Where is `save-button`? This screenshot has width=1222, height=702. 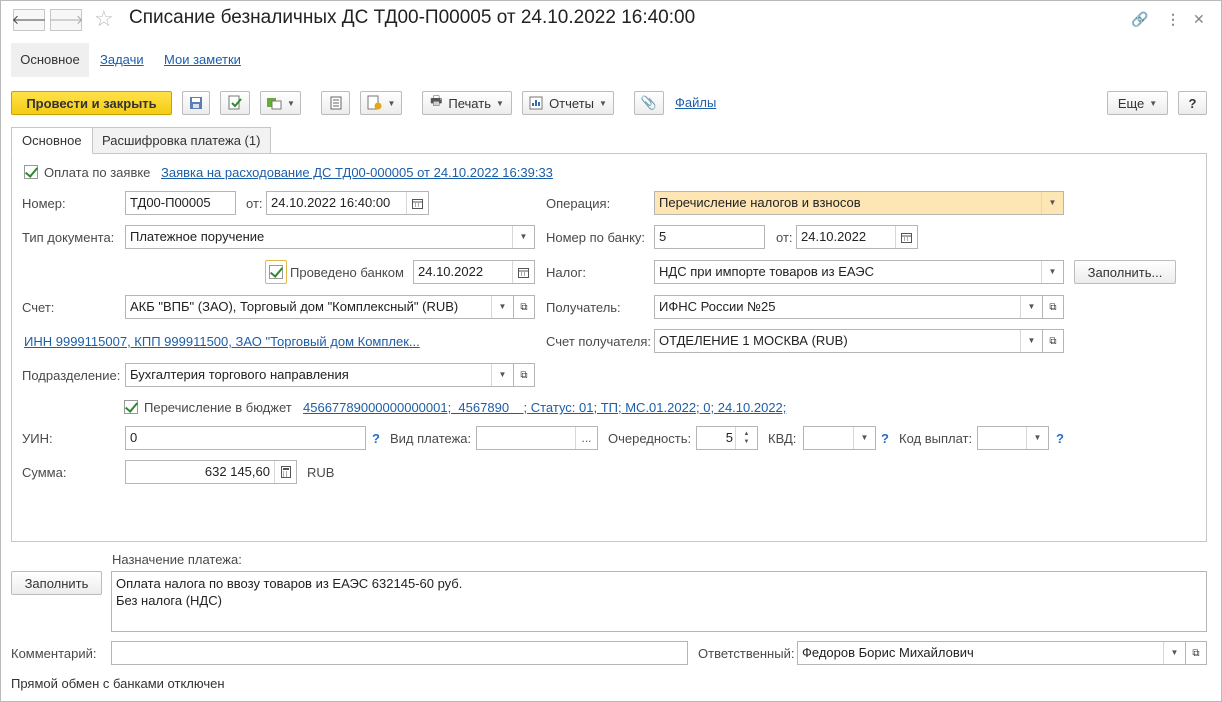 save-button is located at coordinates (196, 103).